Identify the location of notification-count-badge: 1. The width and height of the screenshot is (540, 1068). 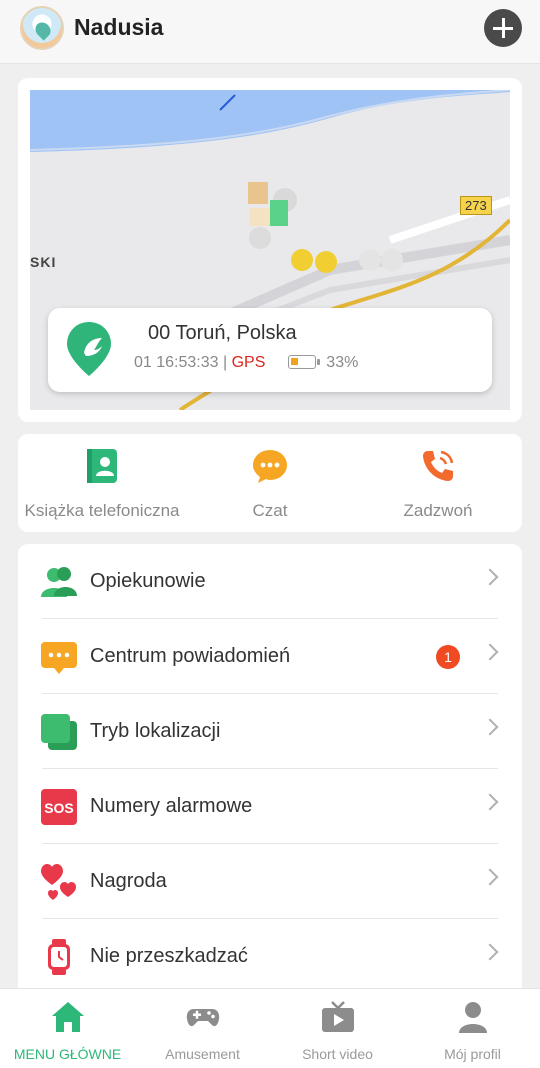
(448, 657).